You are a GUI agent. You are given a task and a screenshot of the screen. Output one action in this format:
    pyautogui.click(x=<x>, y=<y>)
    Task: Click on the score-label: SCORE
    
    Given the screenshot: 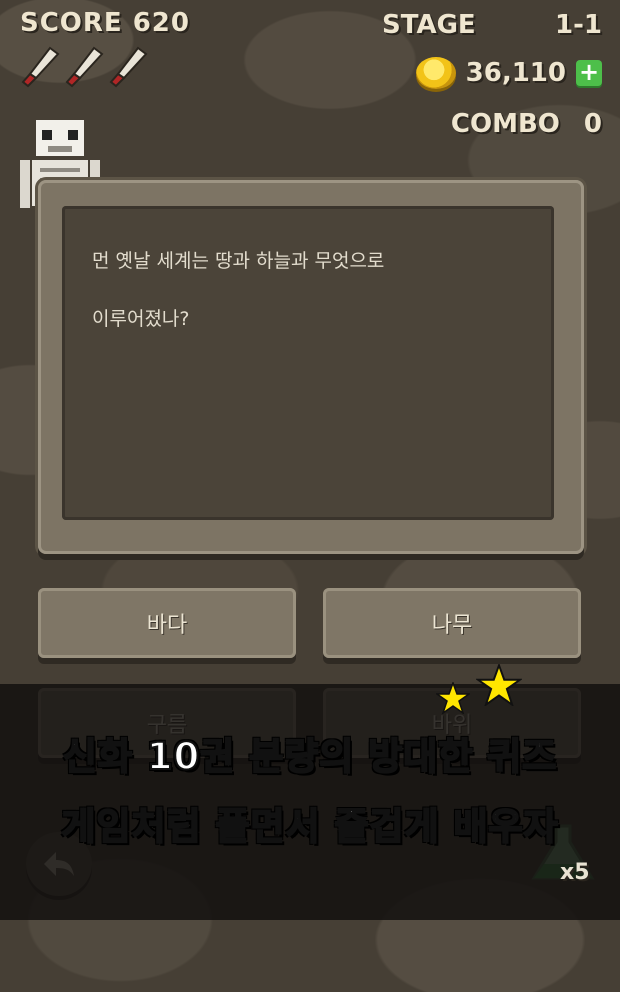 What is the action you would take?
    pyautogui.click(x=71, y=23)
    